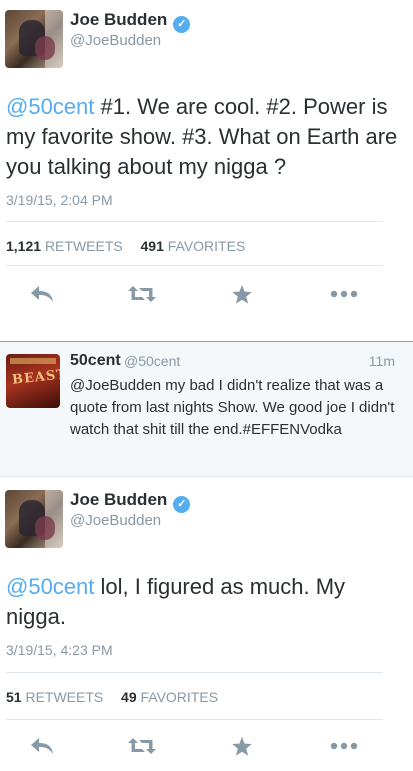  What do you see at coordinates (59, 650) in the screenshot?
I see `tweet-timestamp: 3/19/15, 4:23 PM` at bounding box center [59, 650].